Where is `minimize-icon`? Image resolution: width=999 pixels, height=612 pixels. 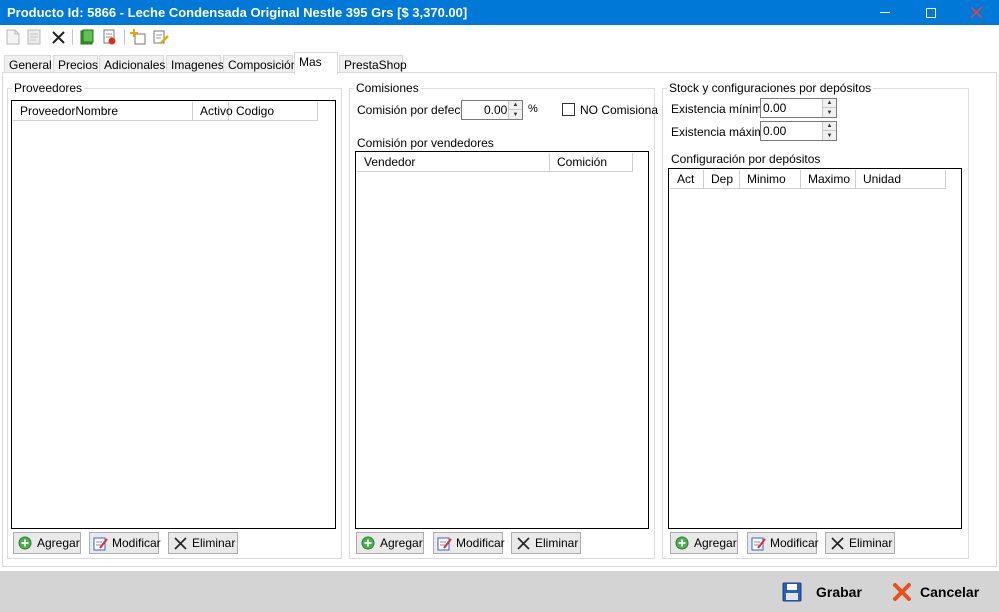 minimize-icon is located at coordinates (885, 12).